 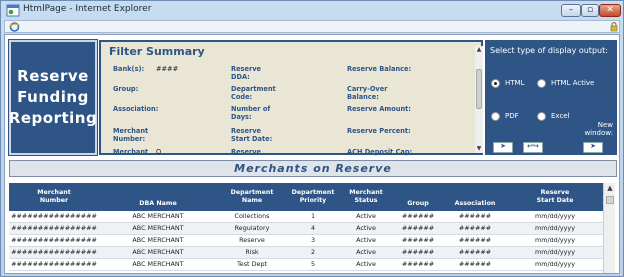 What do you see at coordinates (573, 83) in the screenshot?
I see `radio-label-html-active: HTML Active` at bounding box center [573, 83].